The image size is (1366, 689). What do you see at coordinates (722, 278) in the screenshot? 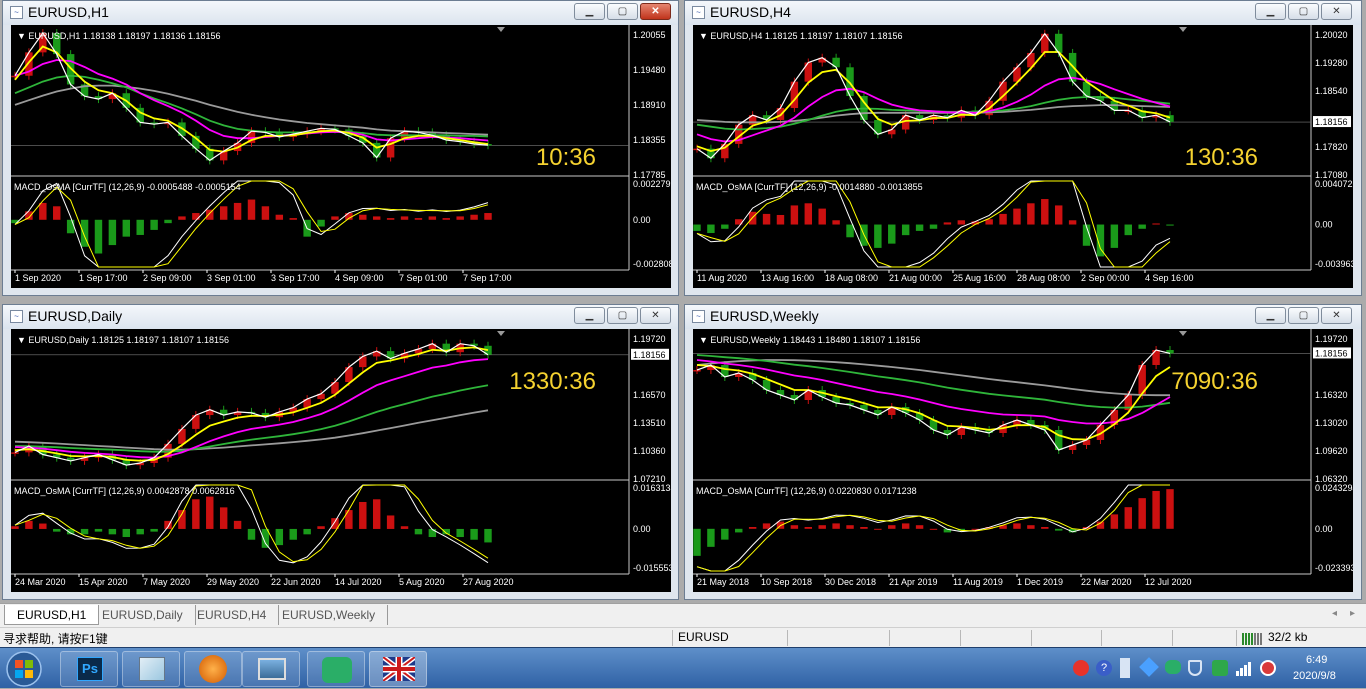
I see `time-tick: 11 Aug 2020` at bounding box center [722, 278].